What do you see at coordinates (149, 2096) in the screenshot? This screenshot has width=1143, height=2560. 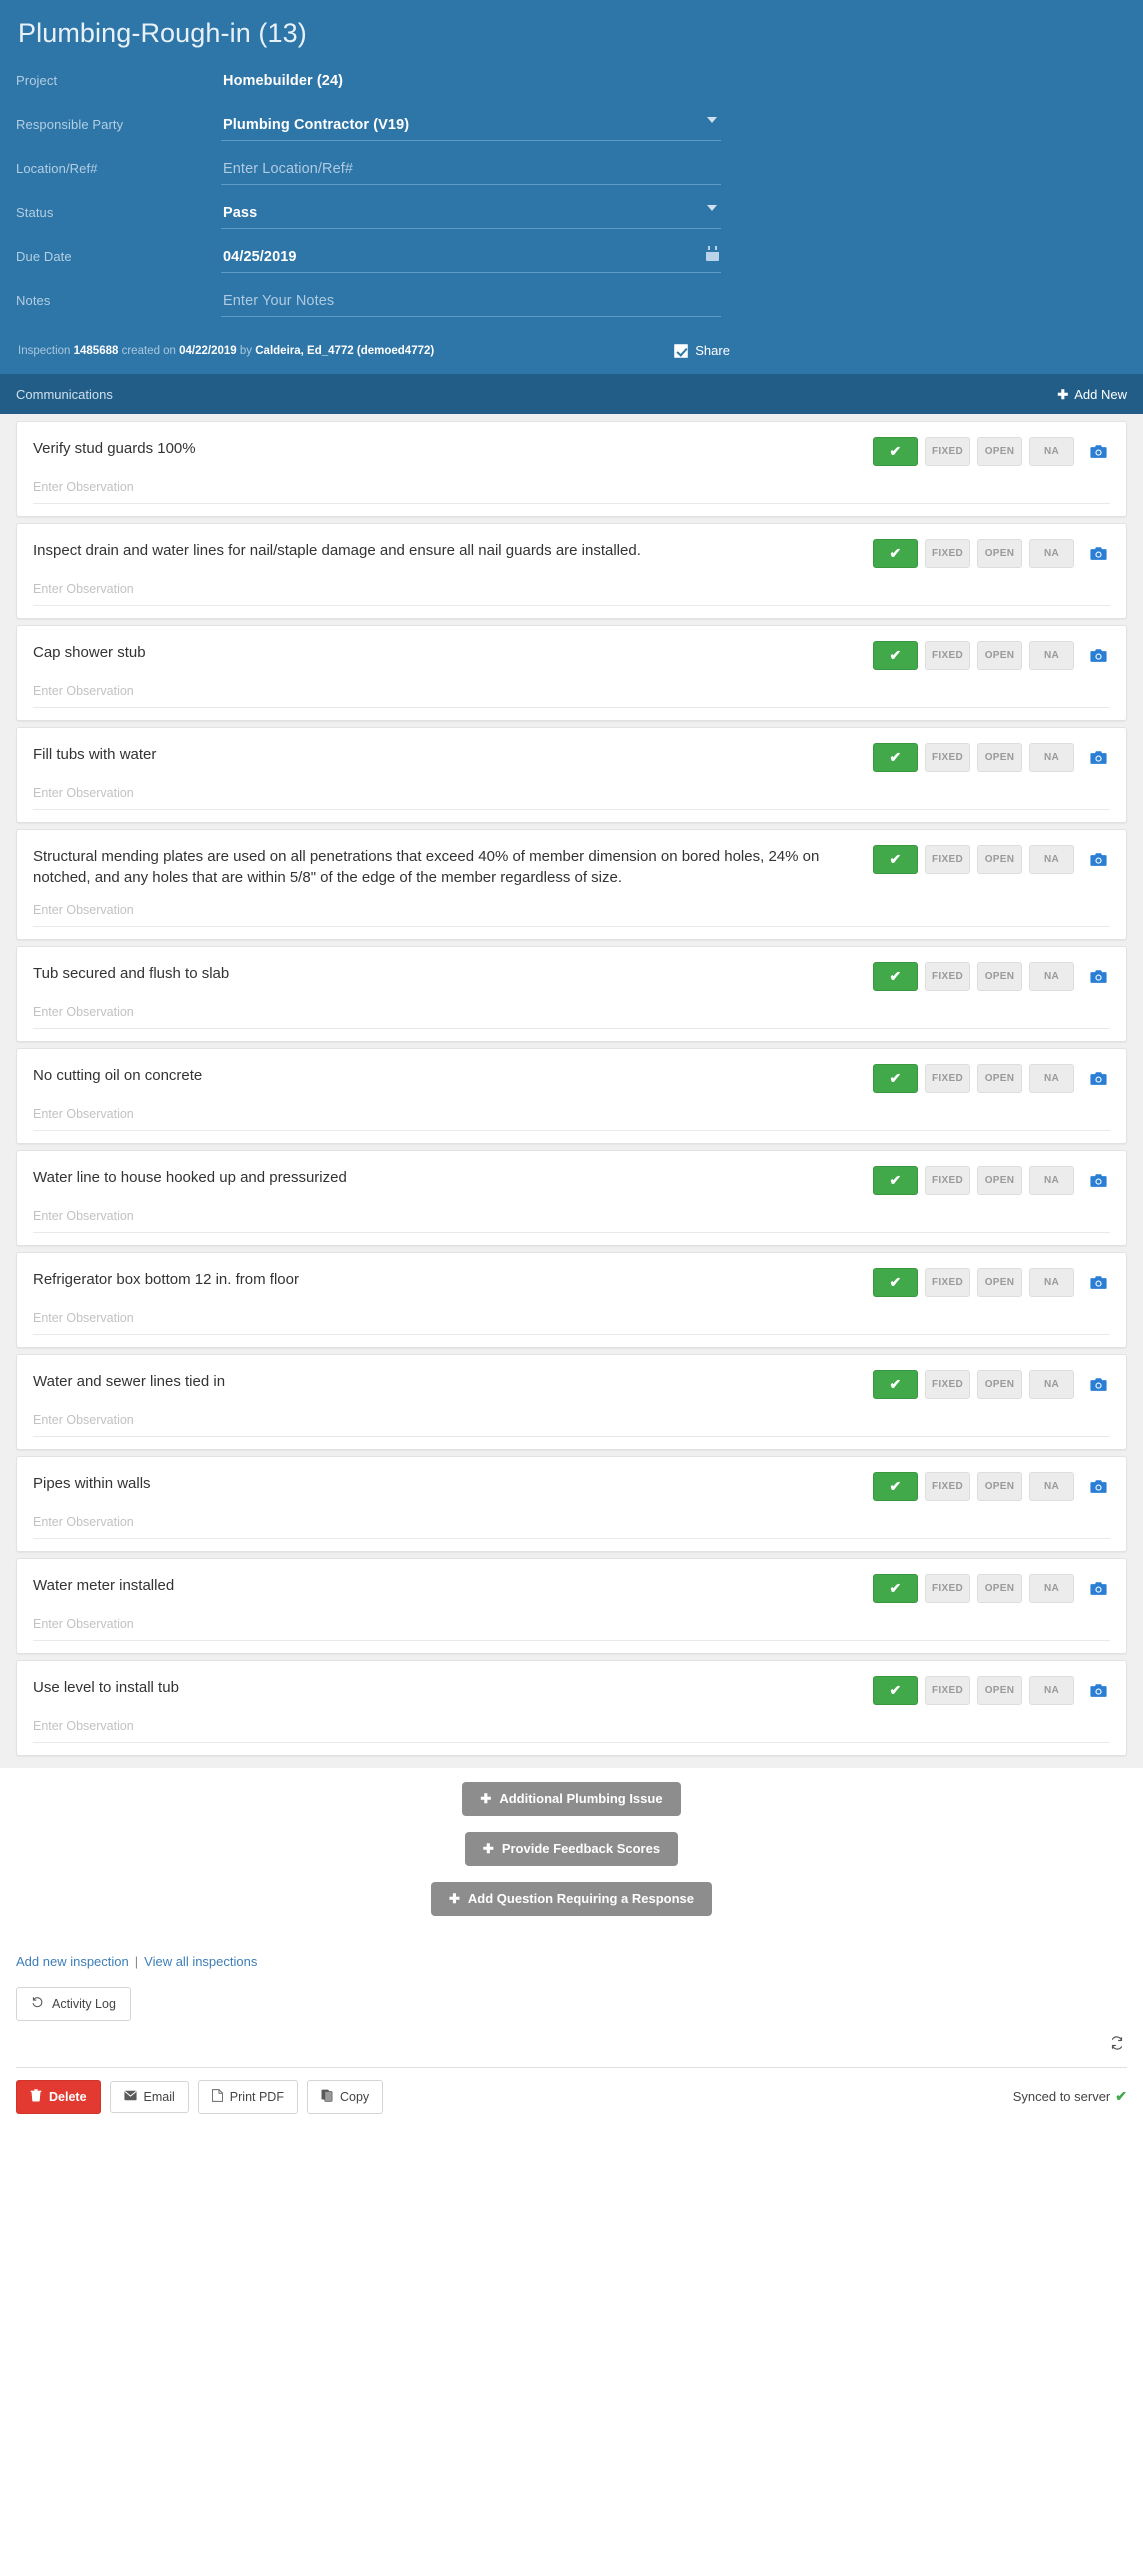 I see `email-button: Email` at bounding box center [149, 2096].